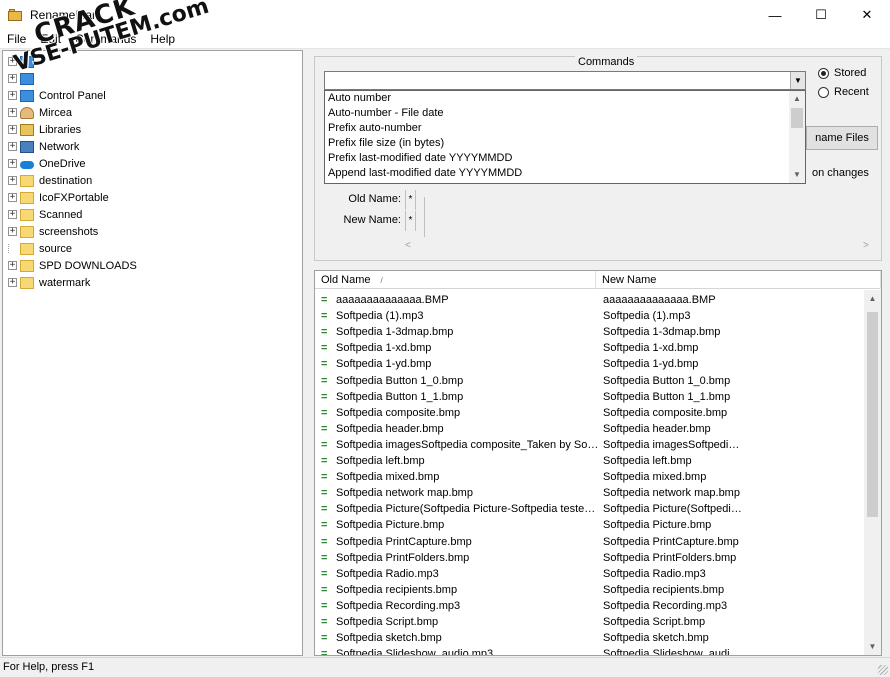  What do you see at coordinates (883, 670) in the screenshot?
I see `resize-grip-icon` at bounding box center [883, 670].